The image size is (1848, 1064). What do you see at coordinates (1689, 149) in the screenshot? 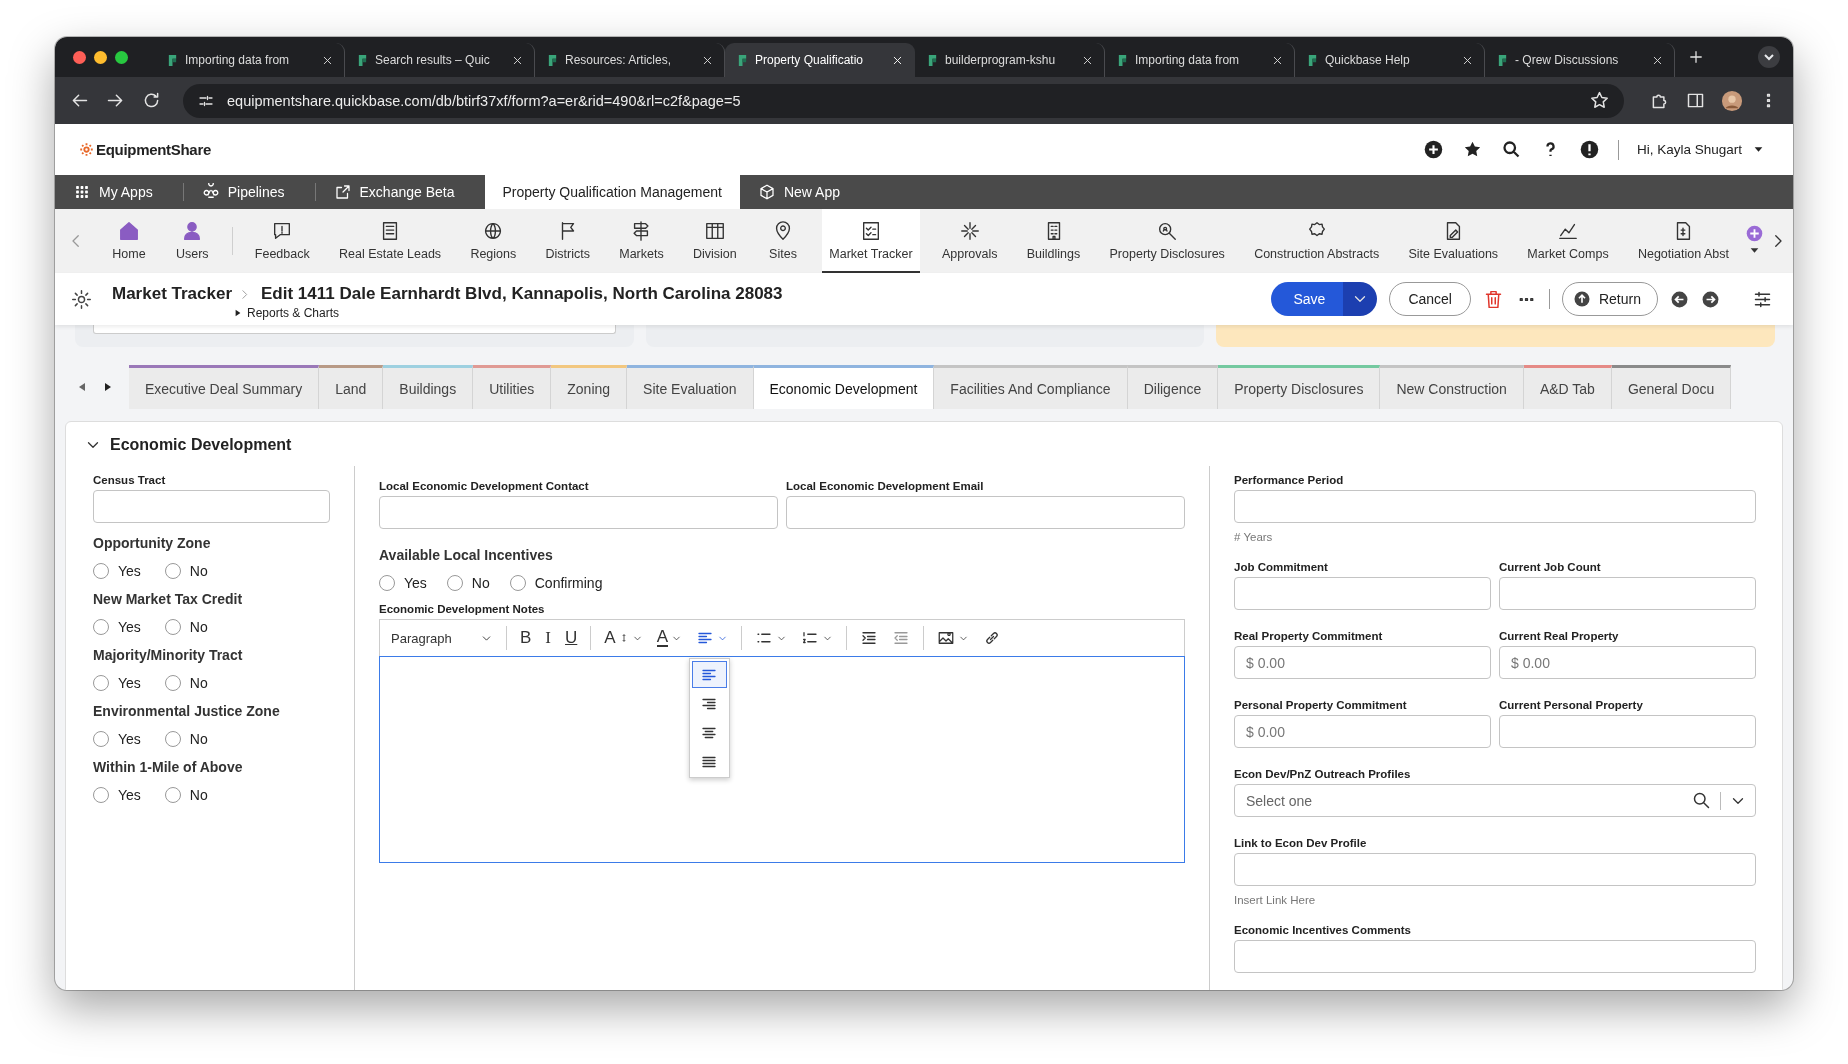
I see `user-menu: Hi, Kayla Shugart` at bounding box center [1689, 149].